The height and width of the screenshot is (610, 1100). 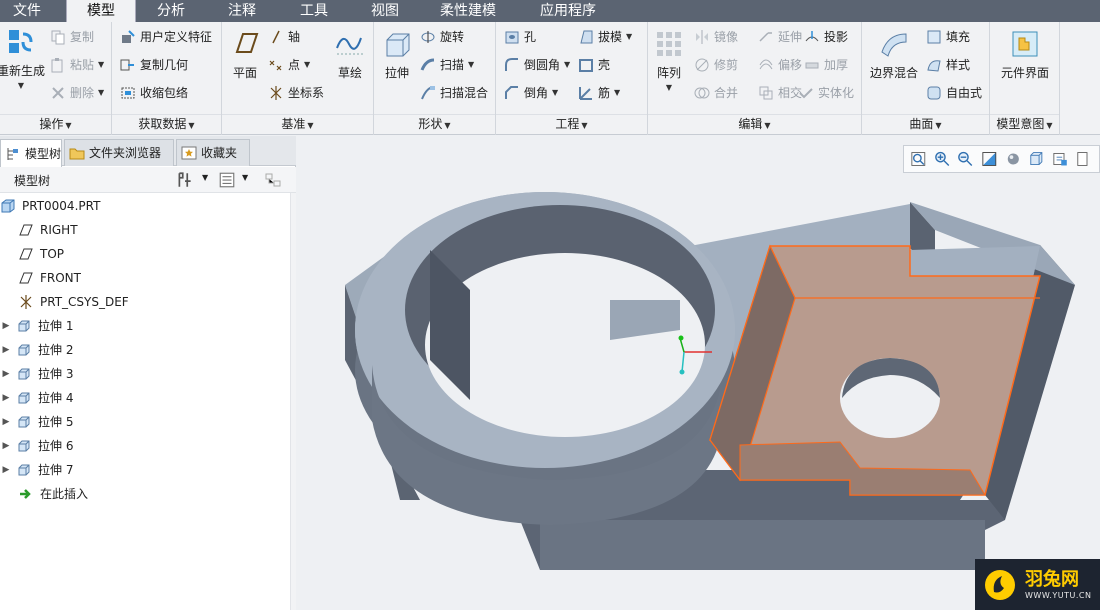 What do you see at coordinates (31, 153) in the screenshot?
I see `panel-tab-model-tree: 模型树` at bounding box center [31, 153].